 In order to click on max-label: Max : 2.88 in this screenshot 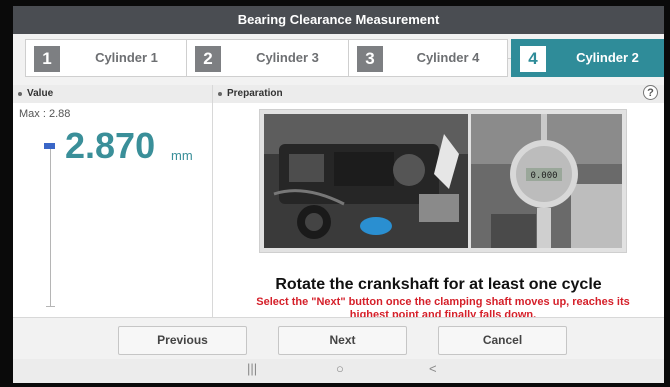, I will do `click(45, 114)`.